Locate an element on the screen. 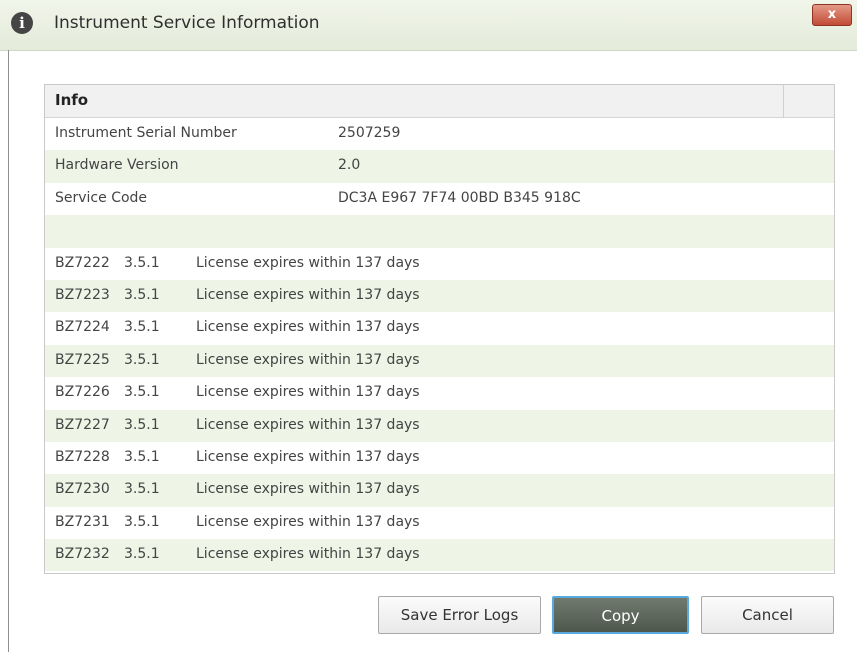  module-id: BZ7231 is located at coordinates (82, 521).